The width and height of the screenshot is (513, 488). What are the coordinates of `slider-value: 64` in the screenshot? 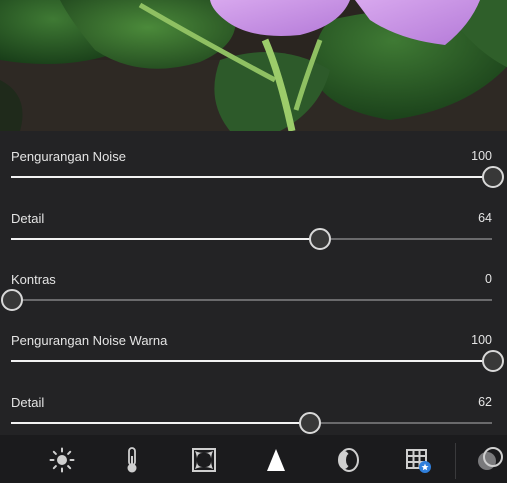 It's located at (485, 218).